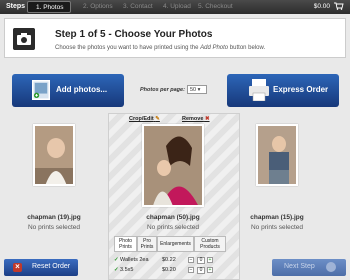  I want to click on express-order-button: Express Order, so click(283, 90).